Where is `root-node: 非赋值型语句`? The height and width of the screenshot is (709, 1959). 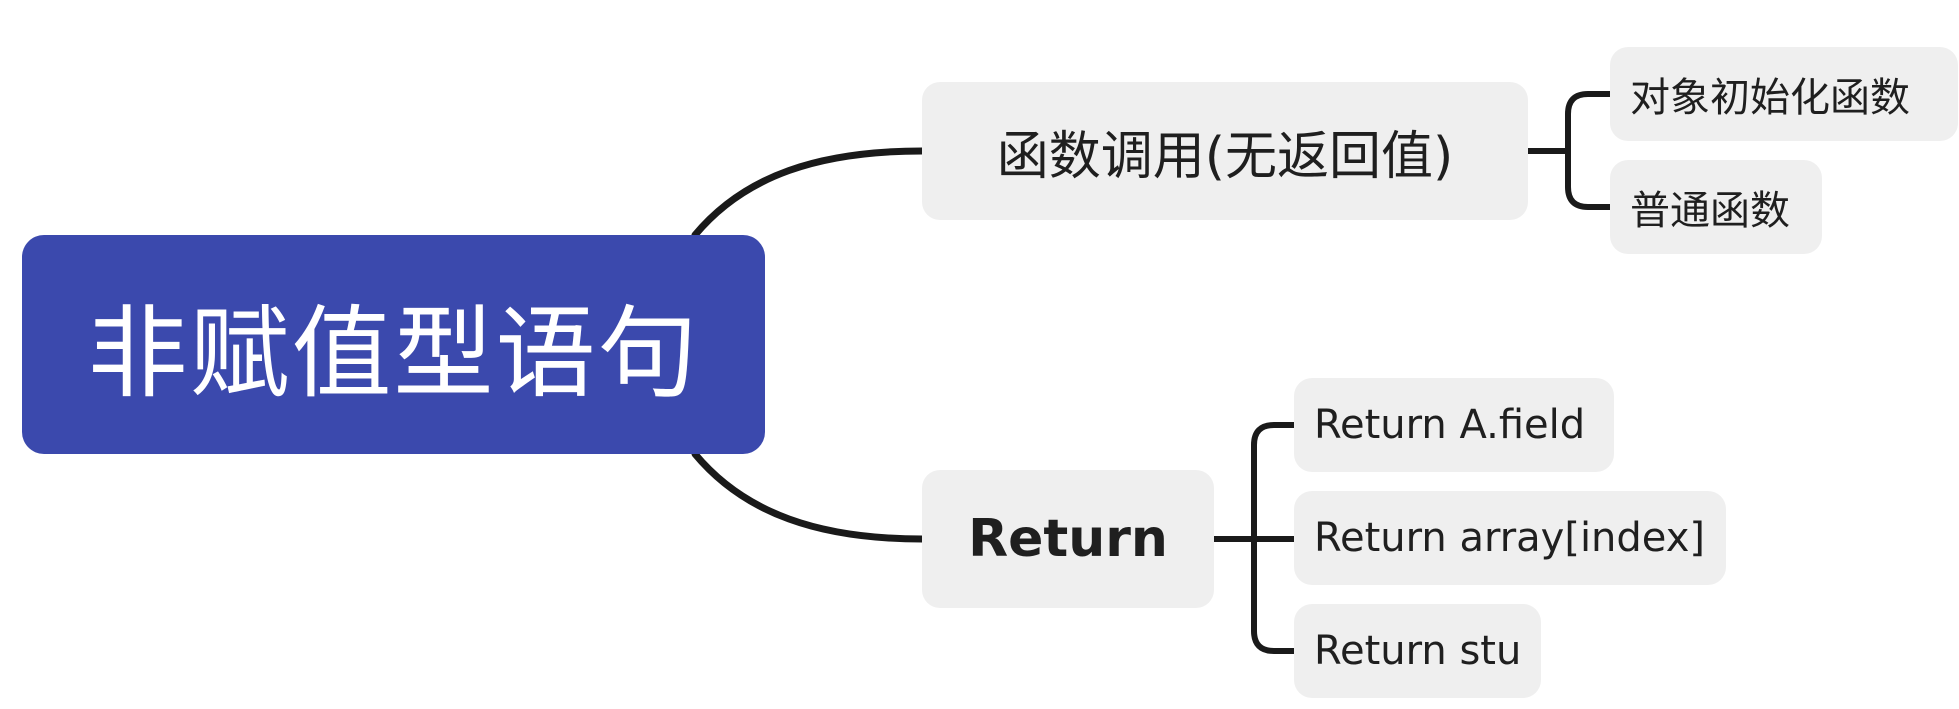
root-node: 非赋值型语句 is located at coordinates (393, 344).